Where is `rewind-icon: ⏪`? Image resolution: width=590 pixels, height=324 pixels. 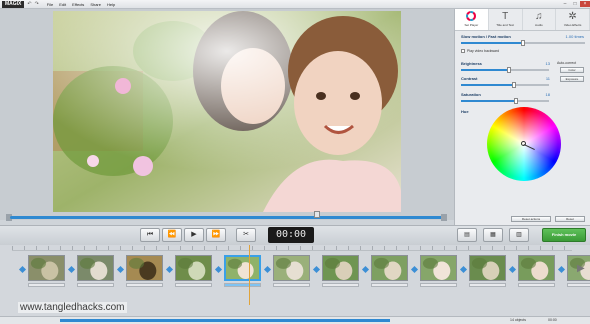 rewind-icon: ⏪ is located at coordinates (172, 234).